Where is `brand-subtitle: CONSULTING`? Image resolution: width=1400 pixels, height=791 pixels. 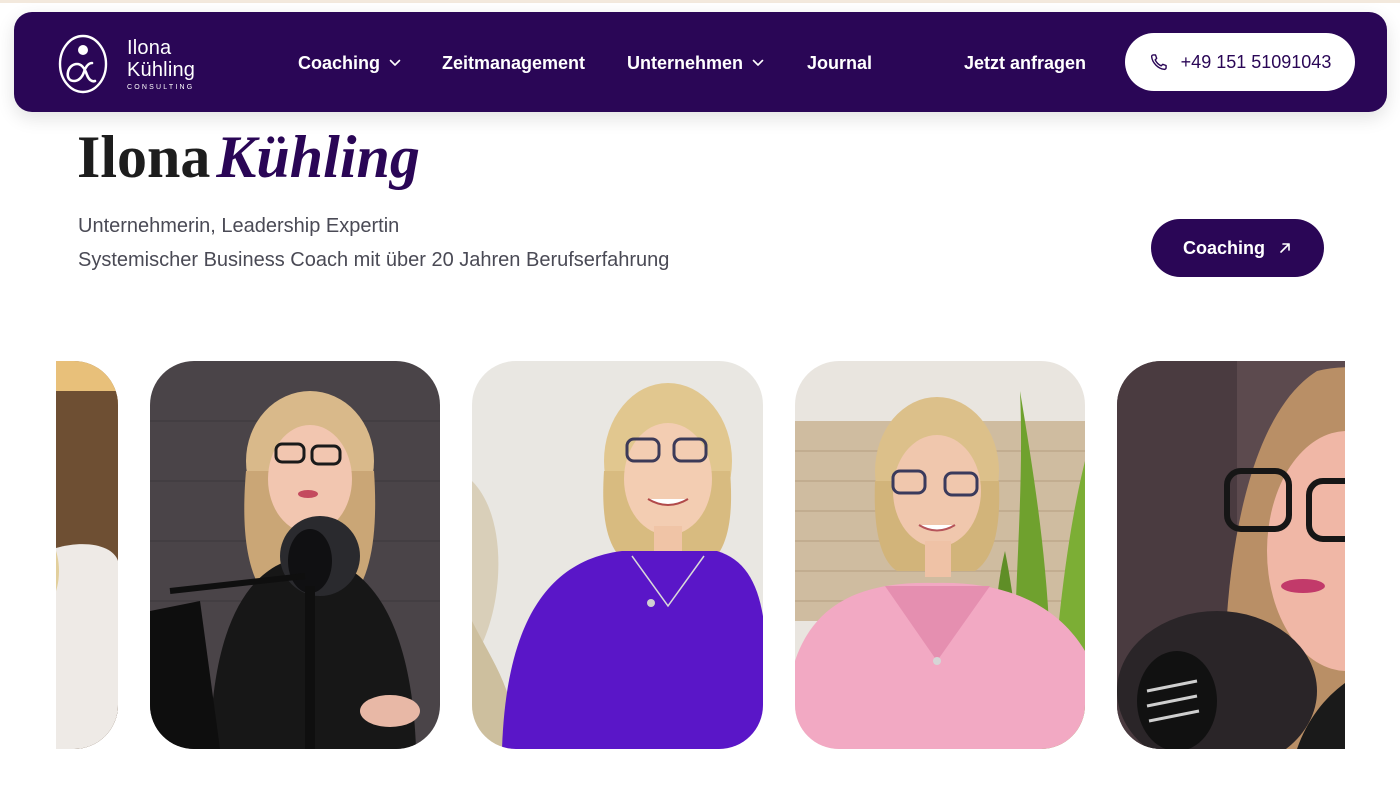 brand-subtitle: CONSULTING is located at coordinates (161, 87).